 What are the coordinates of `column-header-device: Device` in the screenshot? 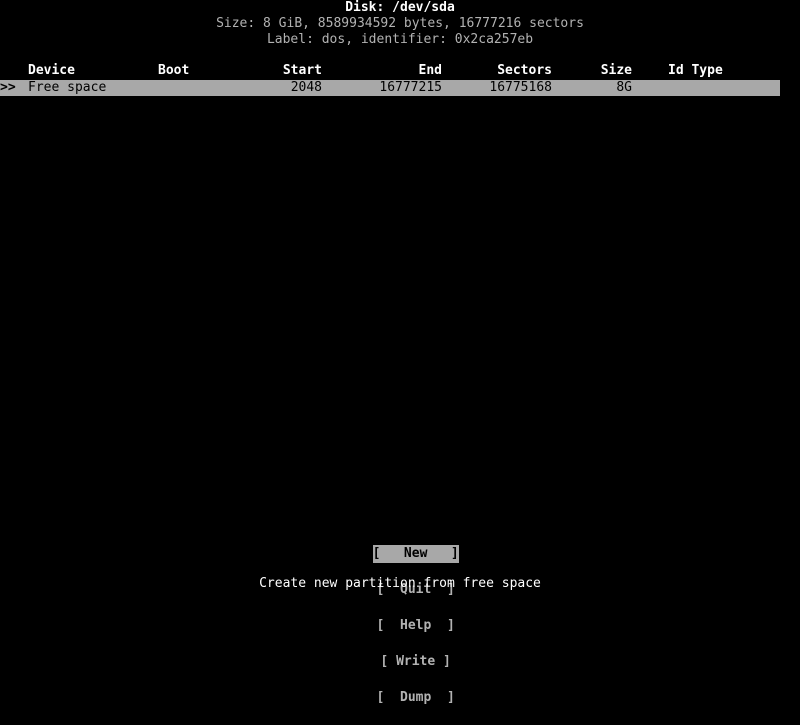 It's located at (51, 70).